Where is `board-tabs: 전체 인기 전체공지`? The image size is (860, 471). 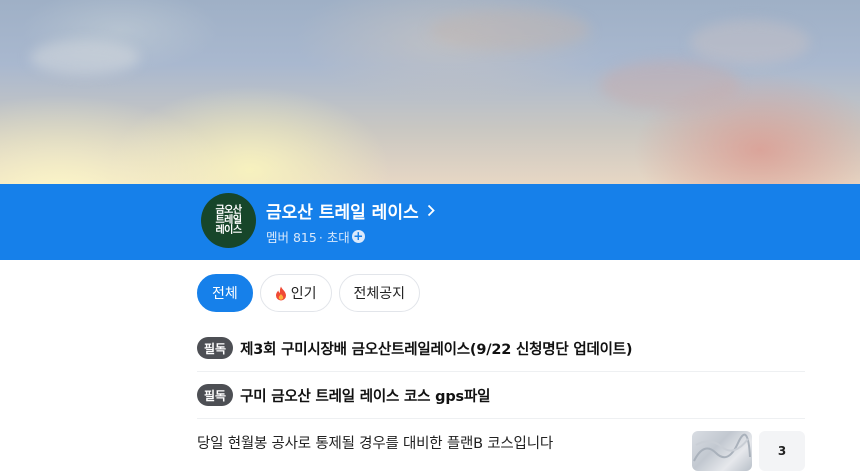
board-tabs: 전체 인기 전체공지 is located at coordinates (309, 293).